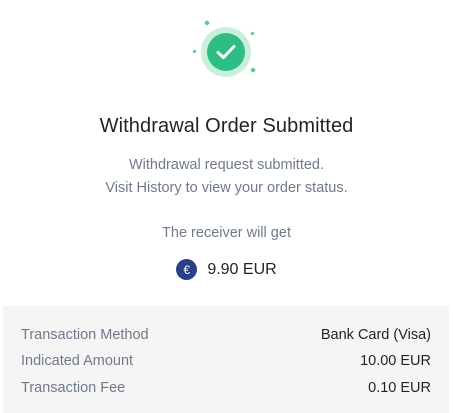 The height and width of the screenshot is (413, 453). Describe the element at coordinates (399, 388) in the screenshot. I see `detail-value: 0.10 EUR` at that location.